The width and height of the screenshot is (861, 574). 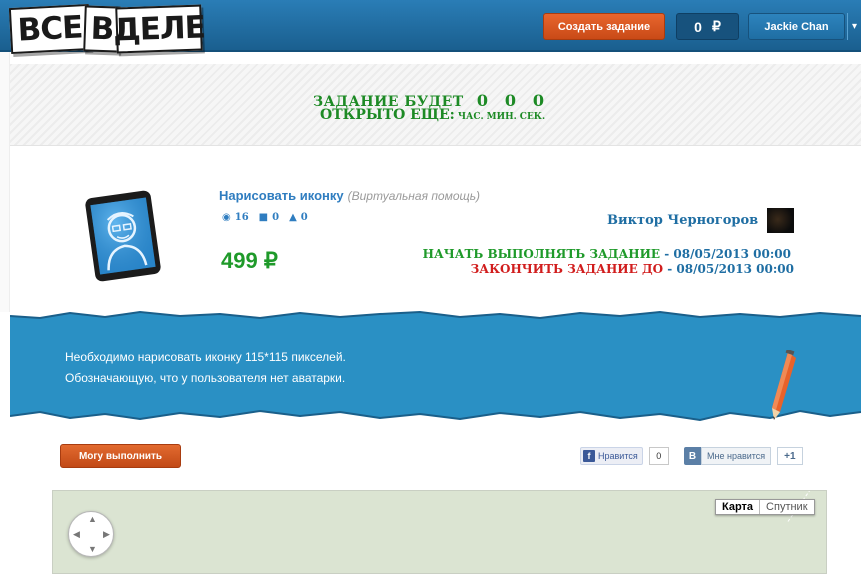 I want to click on create-task-button: Создать задание, so click(x=604, y=26).